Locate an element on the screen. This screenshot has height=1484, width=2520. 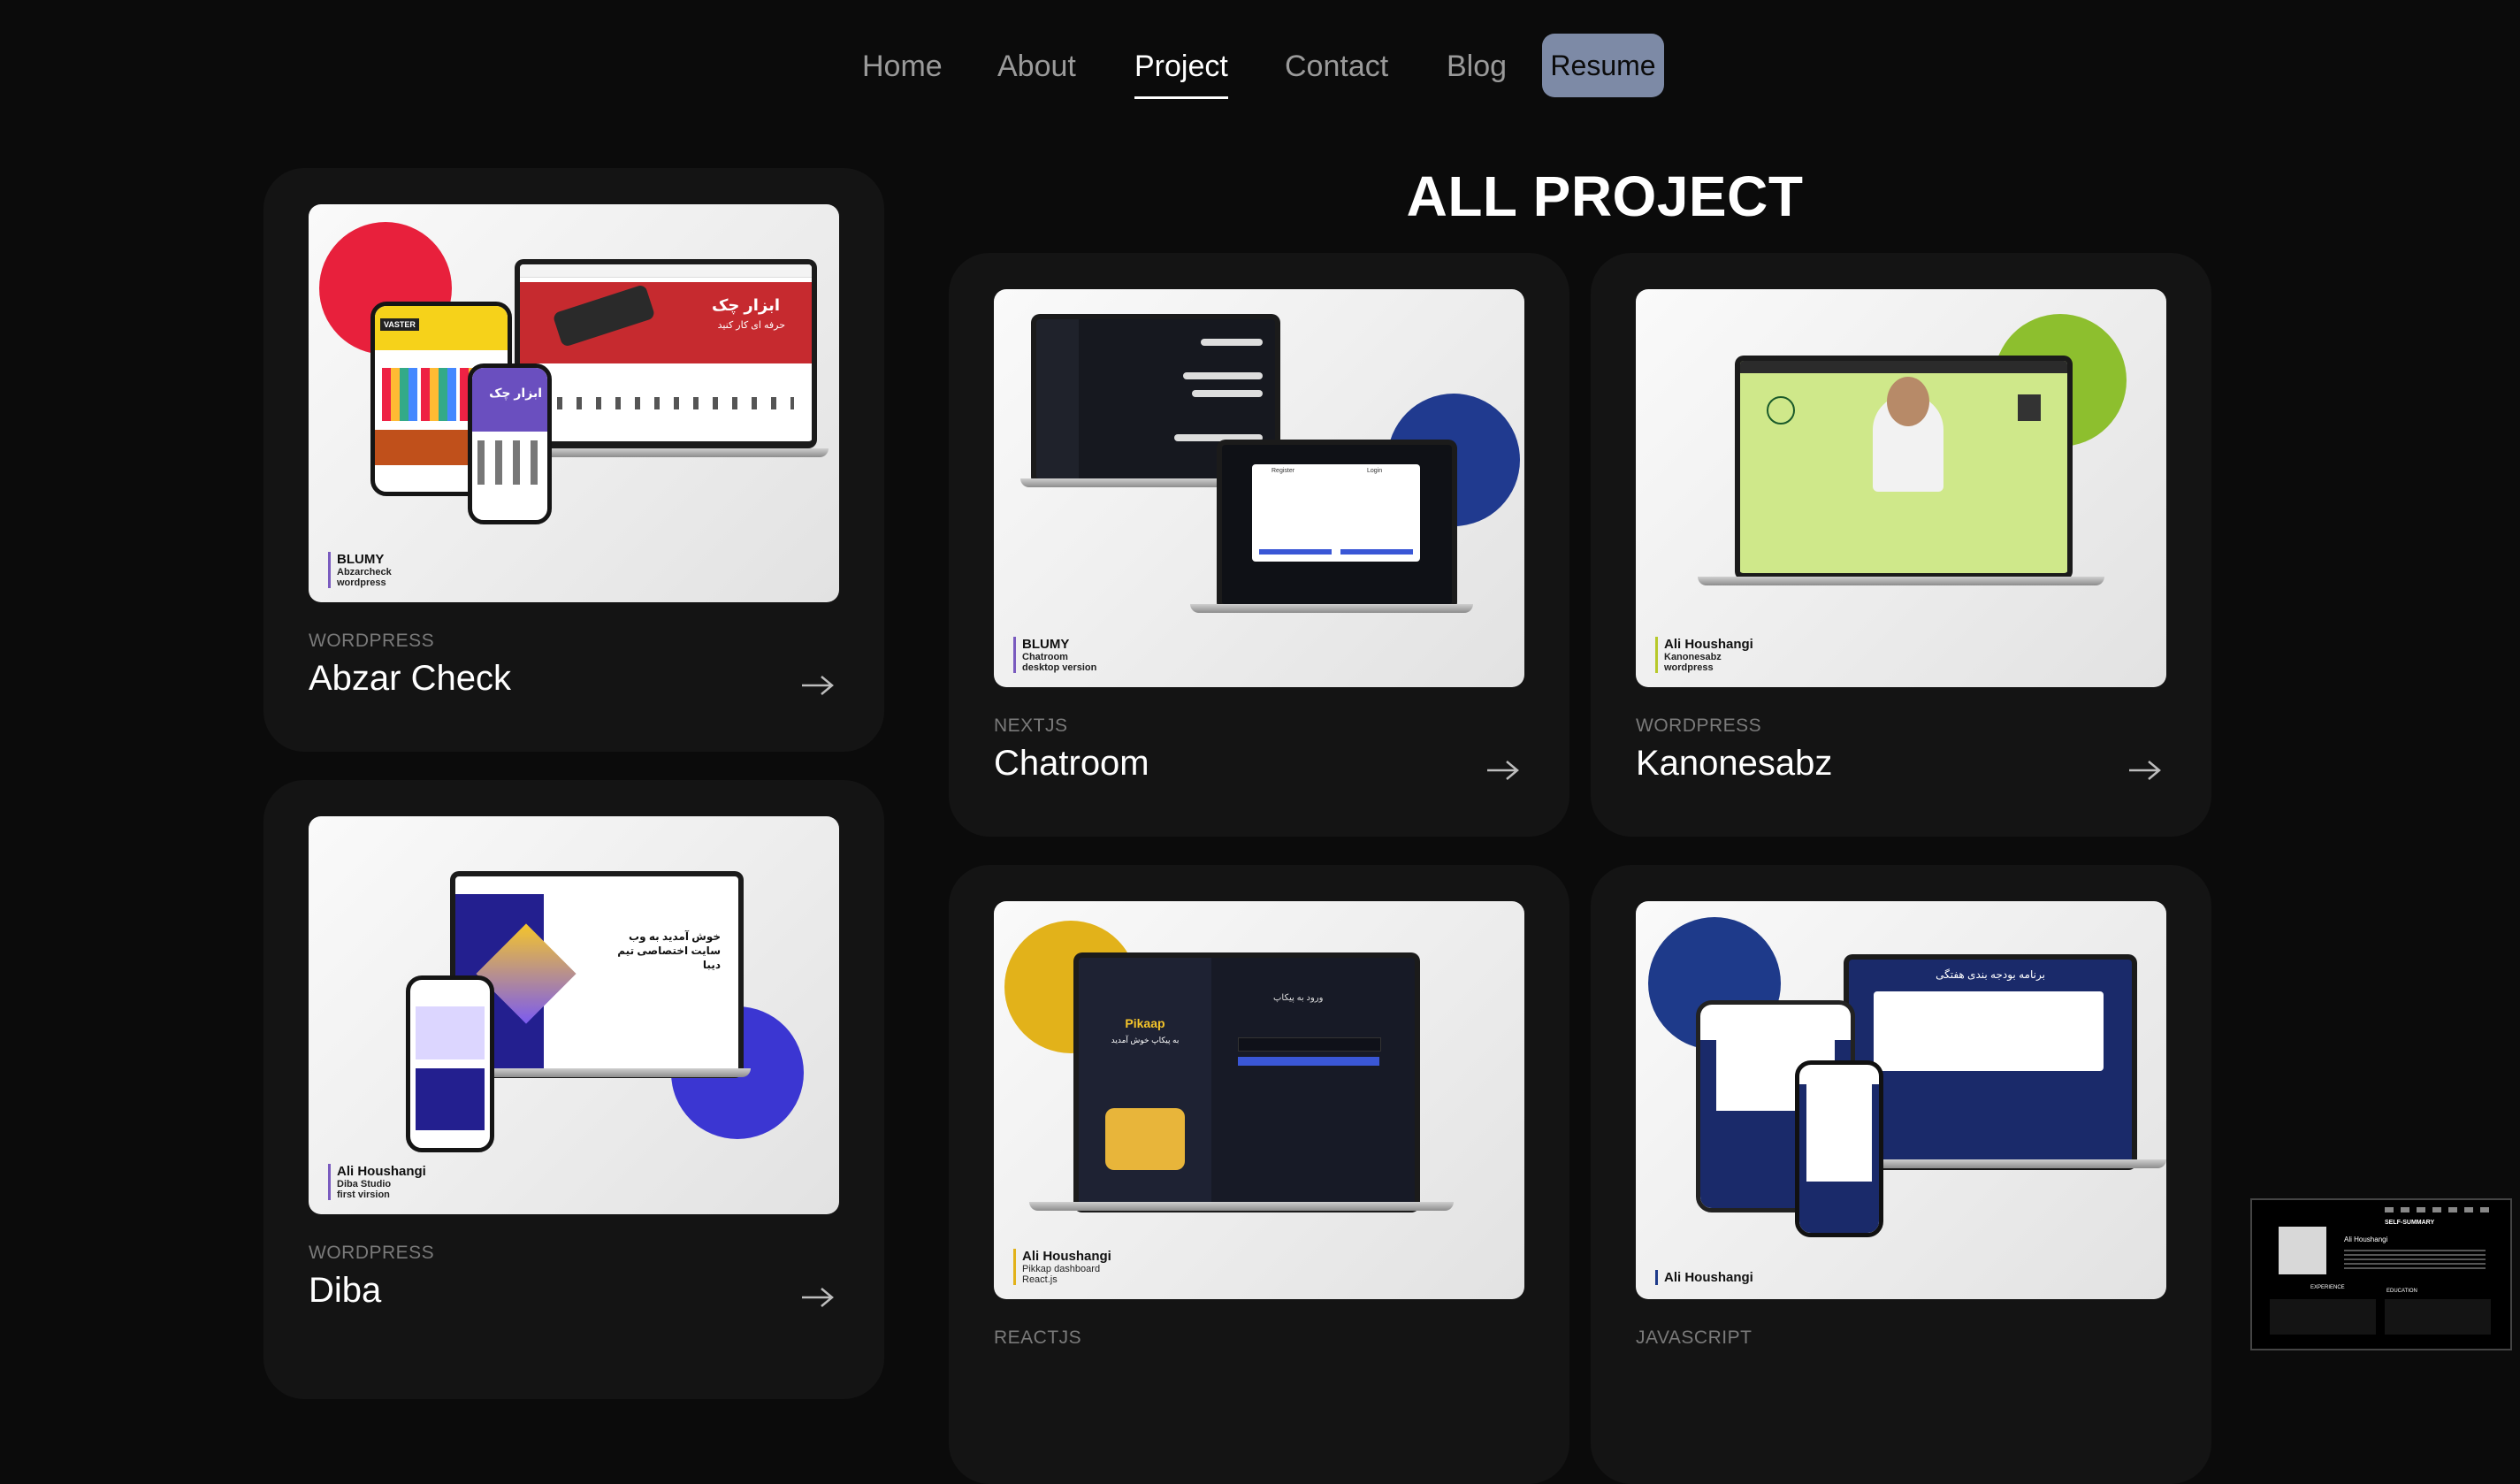
page-title: ALL PROJECT is located at coordinates (1605, 196).